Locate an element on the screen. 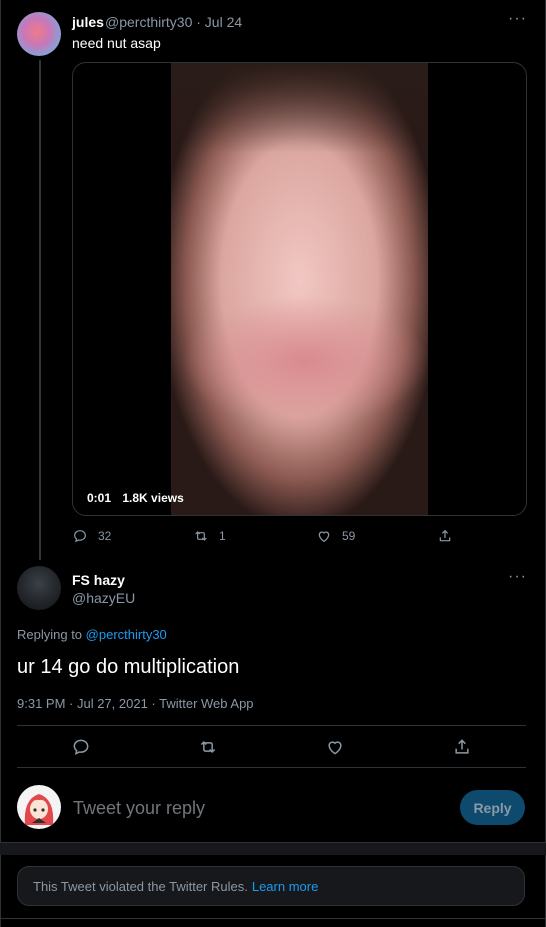 The width and height of the screenshot is (546, 927). notice-text: This Tweet violated the Twitter Rules. is located at coordinates (140, 886).